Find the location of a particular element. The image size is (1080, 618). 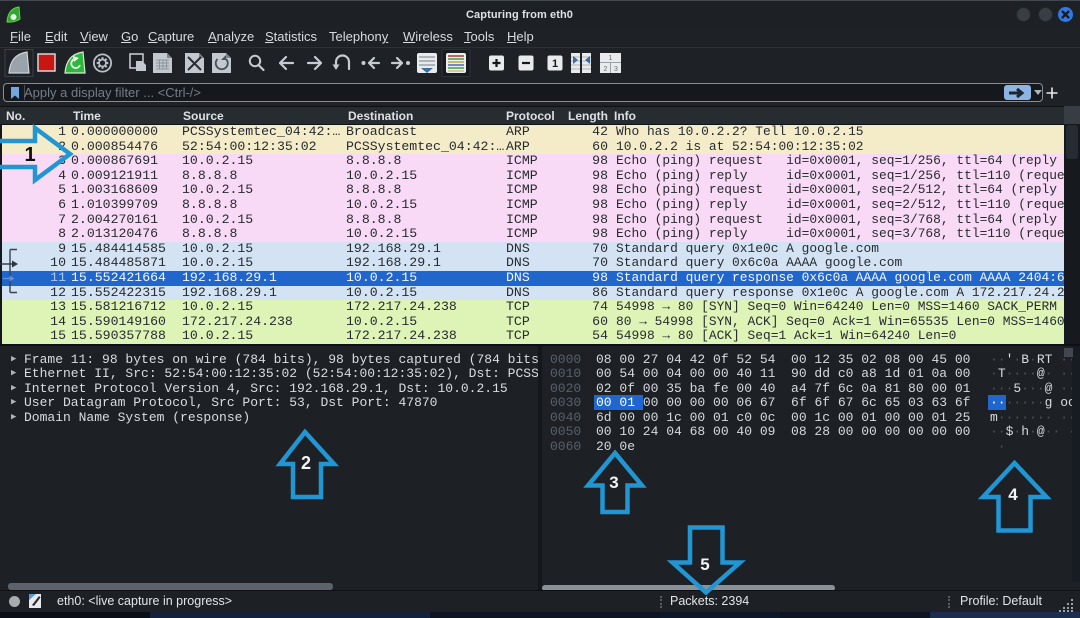

svg-text: 2 is located at coordinates (606, 69).